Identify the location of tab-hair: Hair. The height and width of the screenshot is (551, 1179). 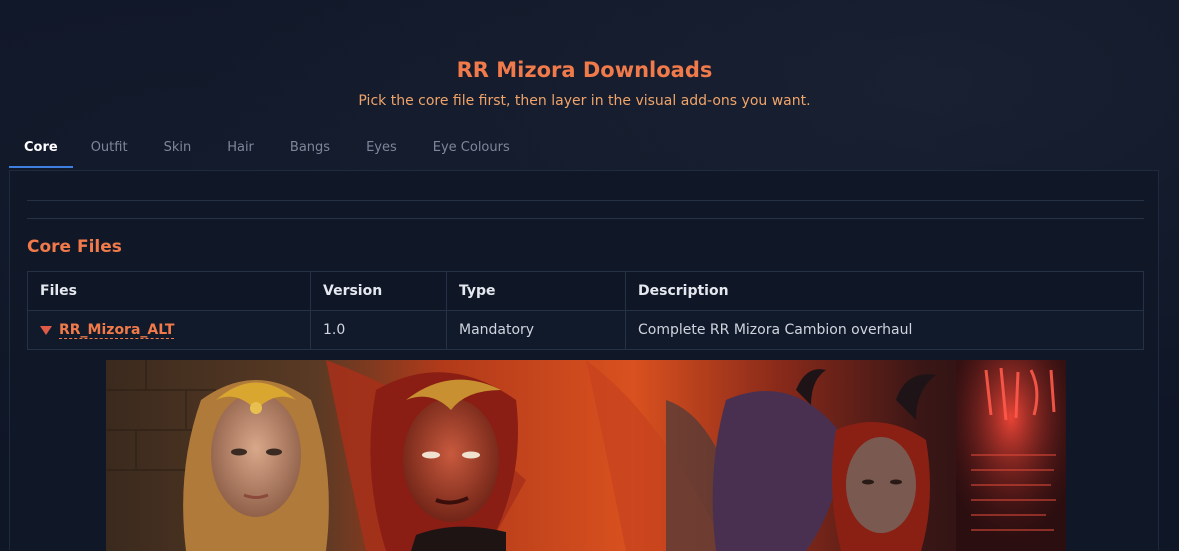
(240, 149).